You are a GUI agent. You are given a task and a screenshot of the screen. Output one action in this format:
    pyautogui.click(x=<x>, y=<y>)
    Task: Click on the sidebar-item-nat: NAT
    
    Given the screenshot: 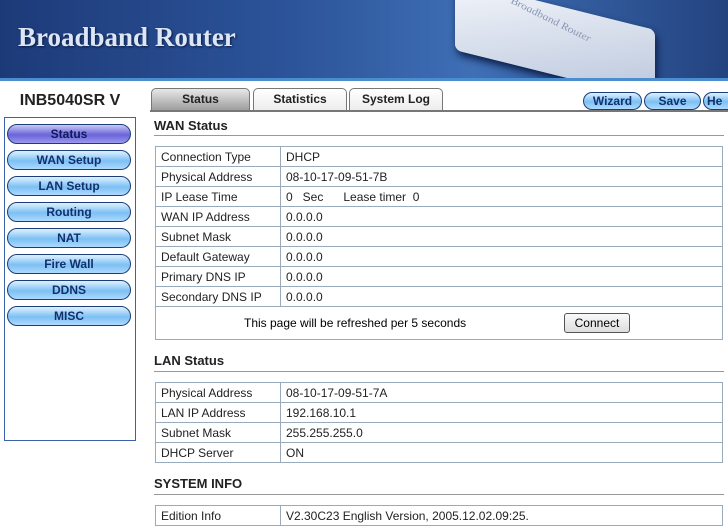 What is the action you would take?
    pyautogui.click(x=69, y=238)
    